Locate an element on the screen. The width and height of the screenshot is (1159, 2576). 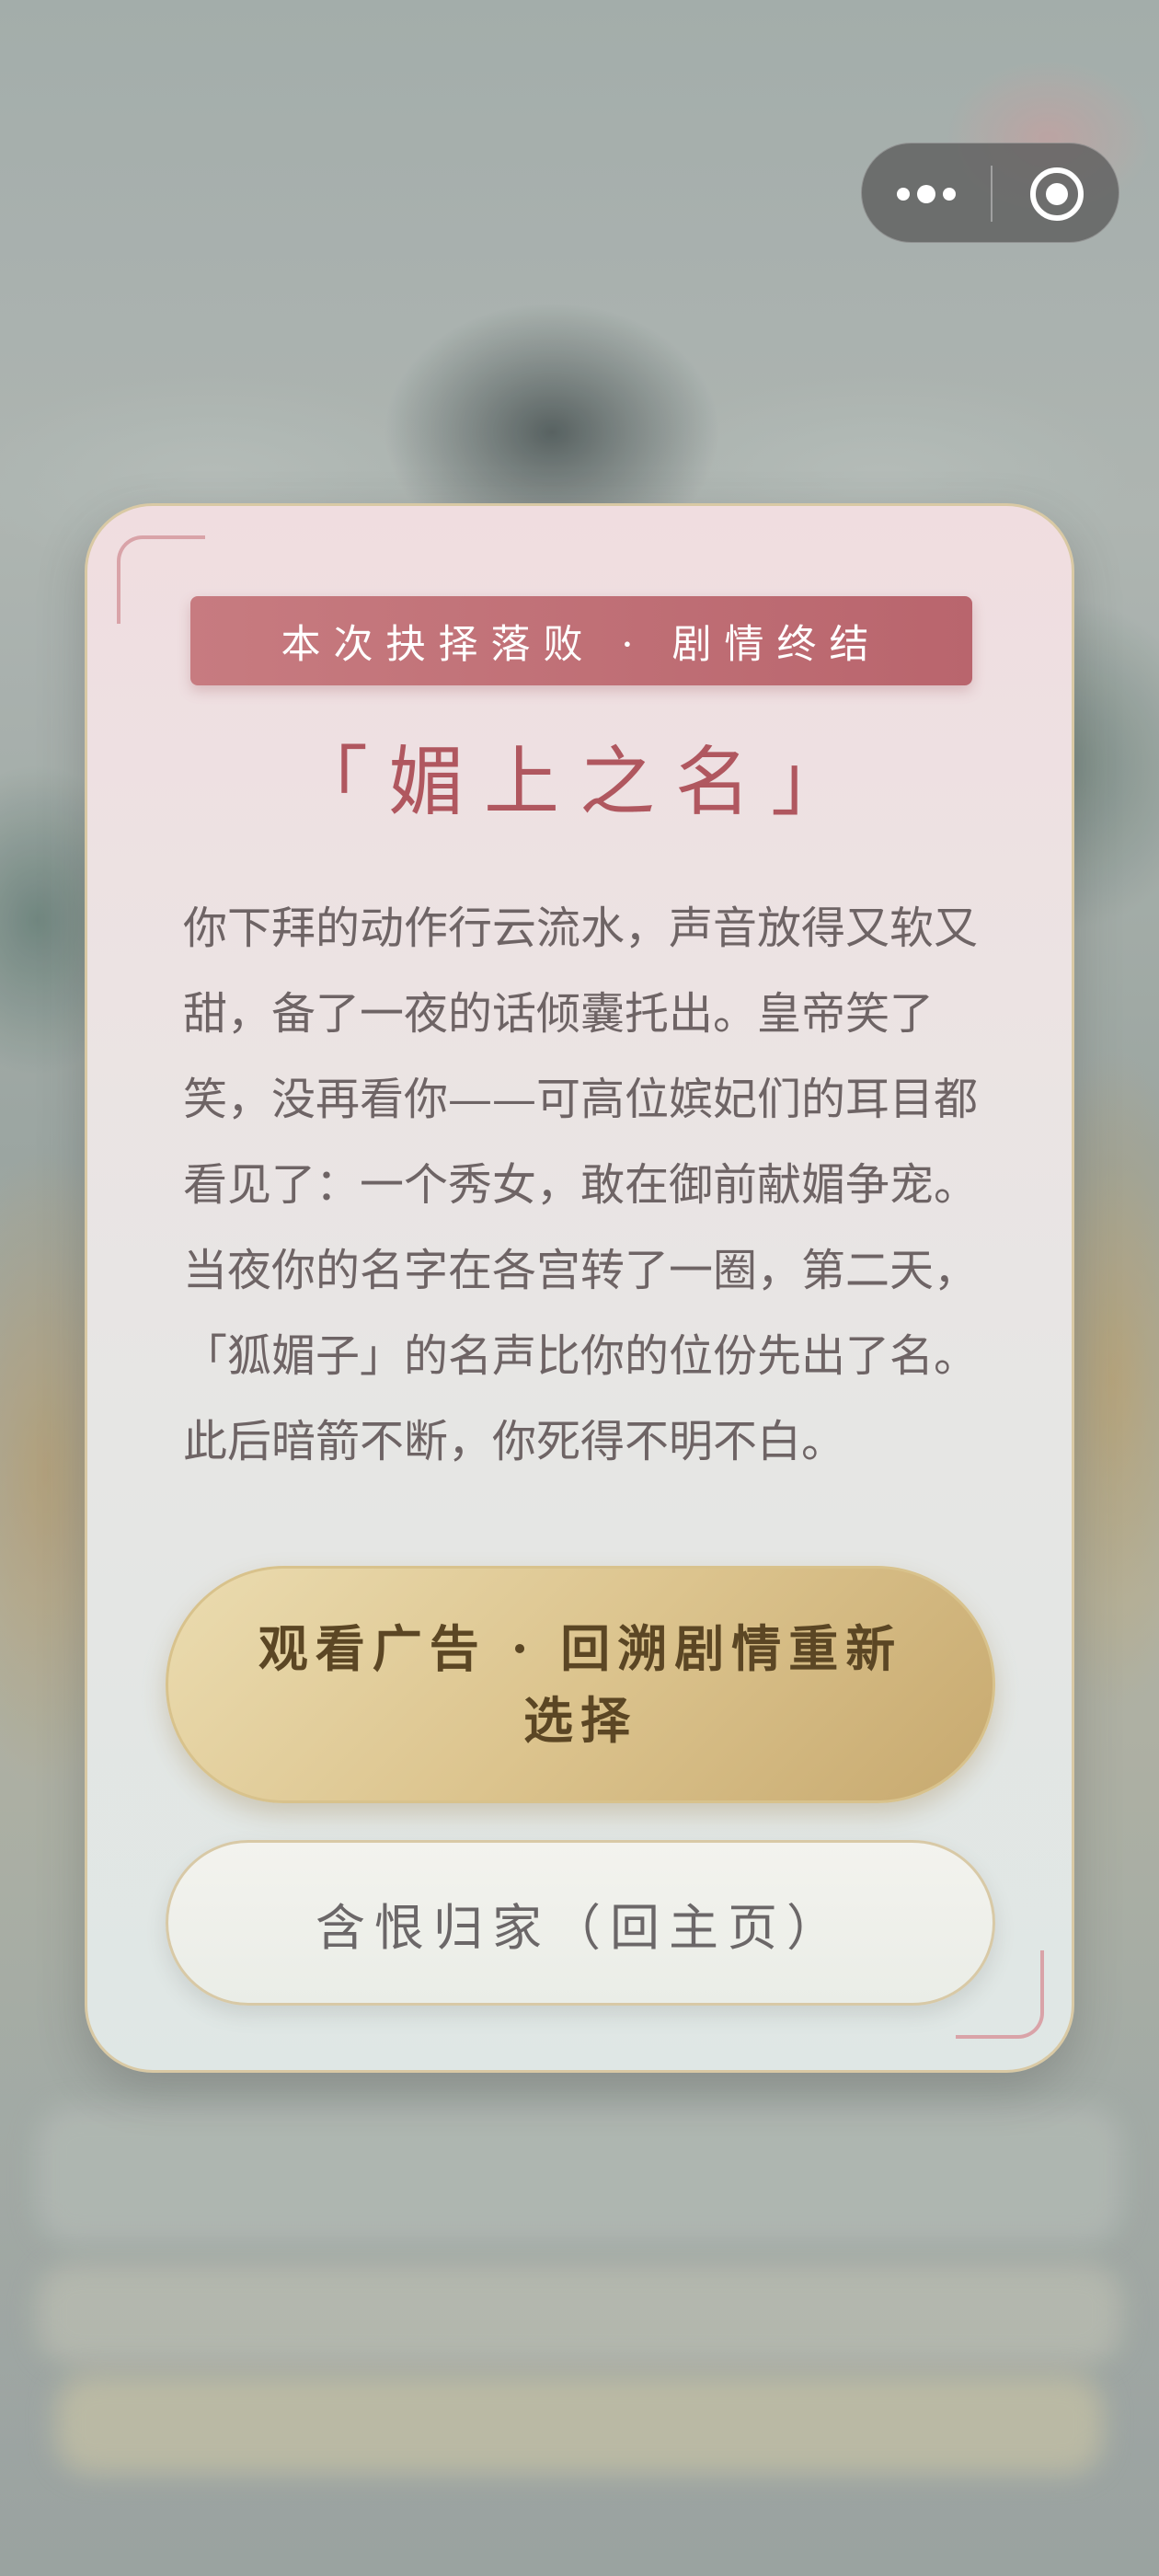
ending-title: 「媚上之名」 is located at coordinates (579, 782).